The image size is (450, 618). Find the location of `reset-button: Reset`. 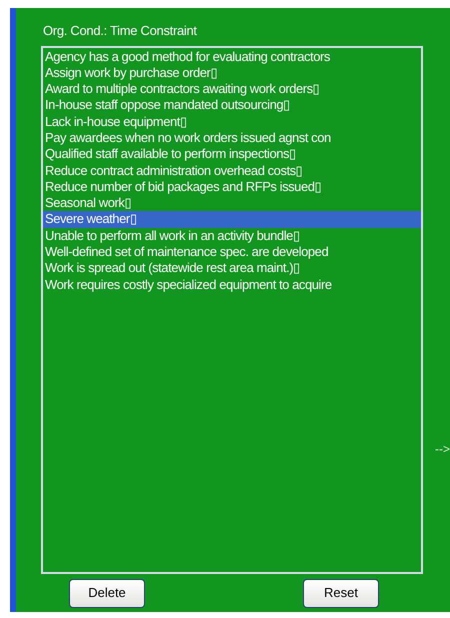

reset-button: Reset is located at coordinates (341, 593).